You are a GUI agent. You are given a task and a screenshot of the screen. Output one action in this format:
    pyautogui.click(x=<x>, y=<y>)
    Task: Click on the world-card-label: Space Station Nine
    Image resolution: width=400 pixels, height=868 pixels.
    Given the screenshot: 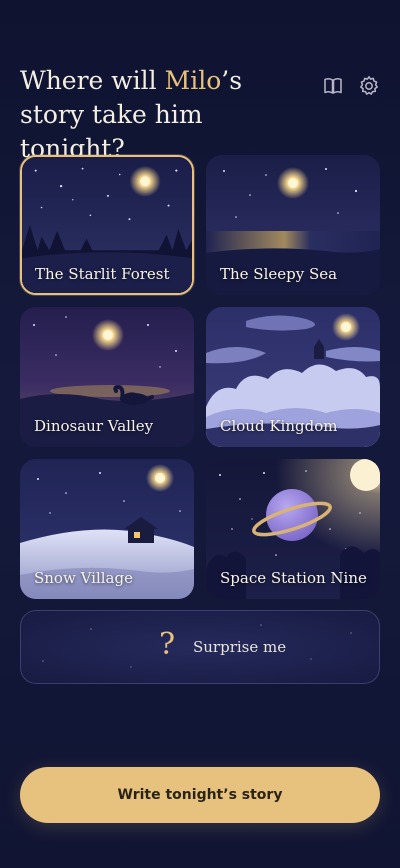 What is the action you would take?
    pyautogui.click(x=293, y=578)
    